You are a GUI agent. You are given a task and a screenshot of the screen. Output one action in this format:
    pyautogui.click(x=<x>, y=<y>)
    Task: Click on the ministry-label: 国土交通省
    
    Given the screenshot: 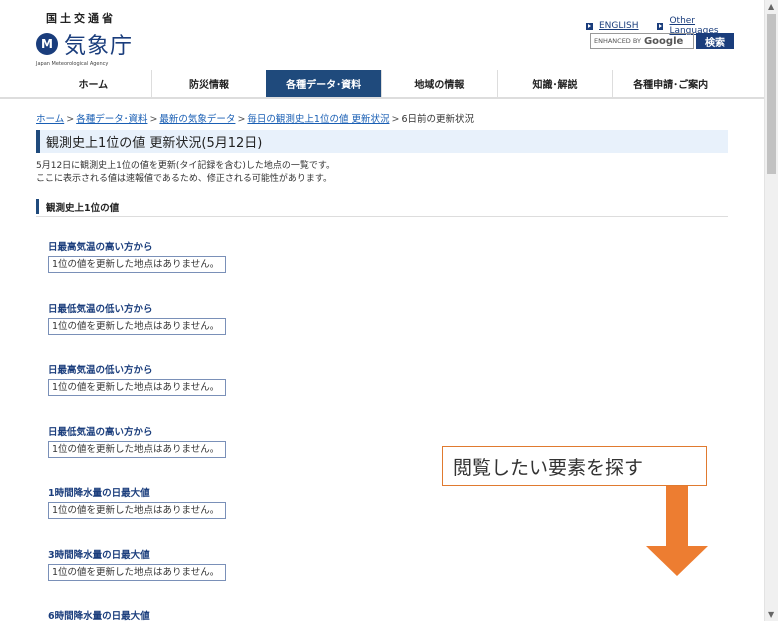 What is the action you would take?
    pyautogui.click(x=81, y=18)
    